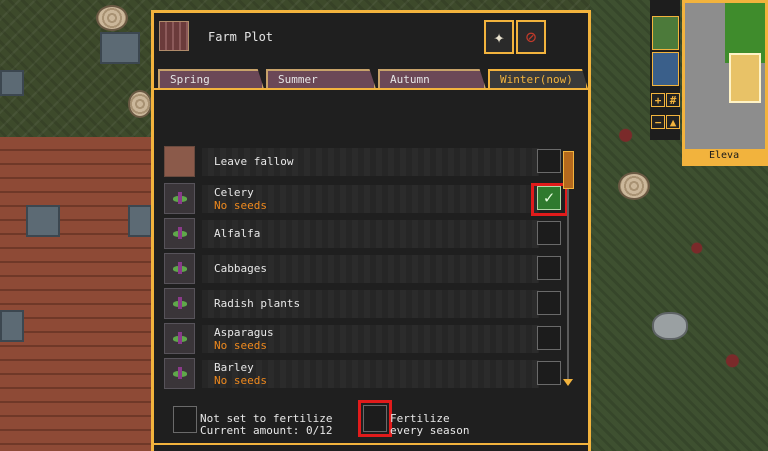 This screenshot has height=451, width=768. What do you see at coordinates (179, 161) in the screenshot?
I see `fallow-soil-icon` at bounding box center [179, 161].